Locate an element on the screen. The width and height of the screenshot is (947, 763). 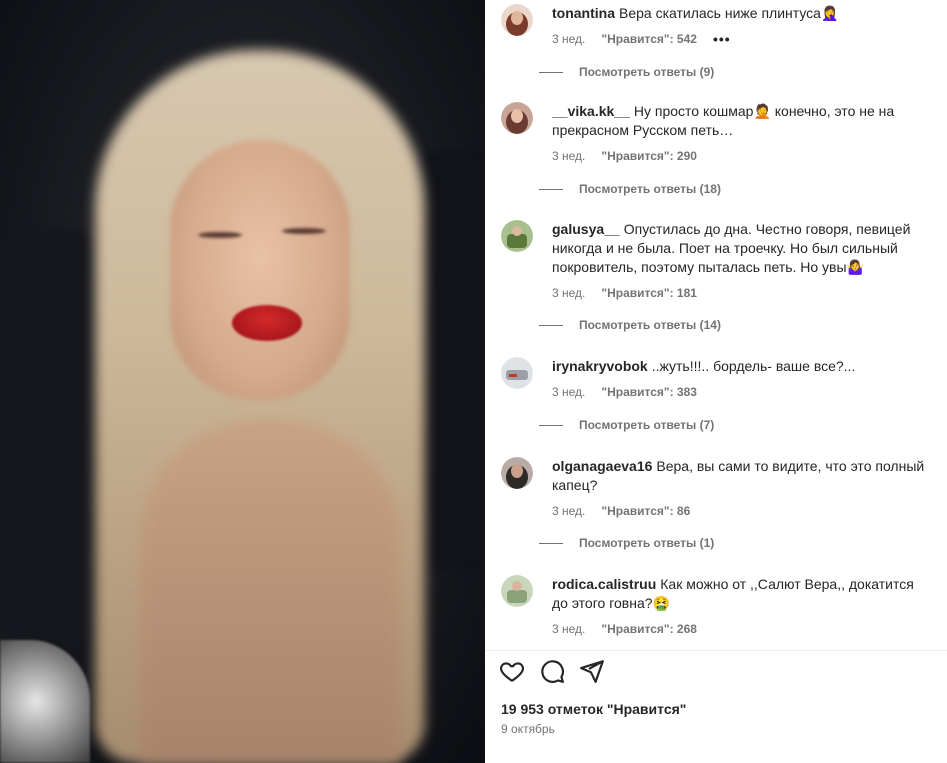
action-icons is located at coordinates (552, 671).